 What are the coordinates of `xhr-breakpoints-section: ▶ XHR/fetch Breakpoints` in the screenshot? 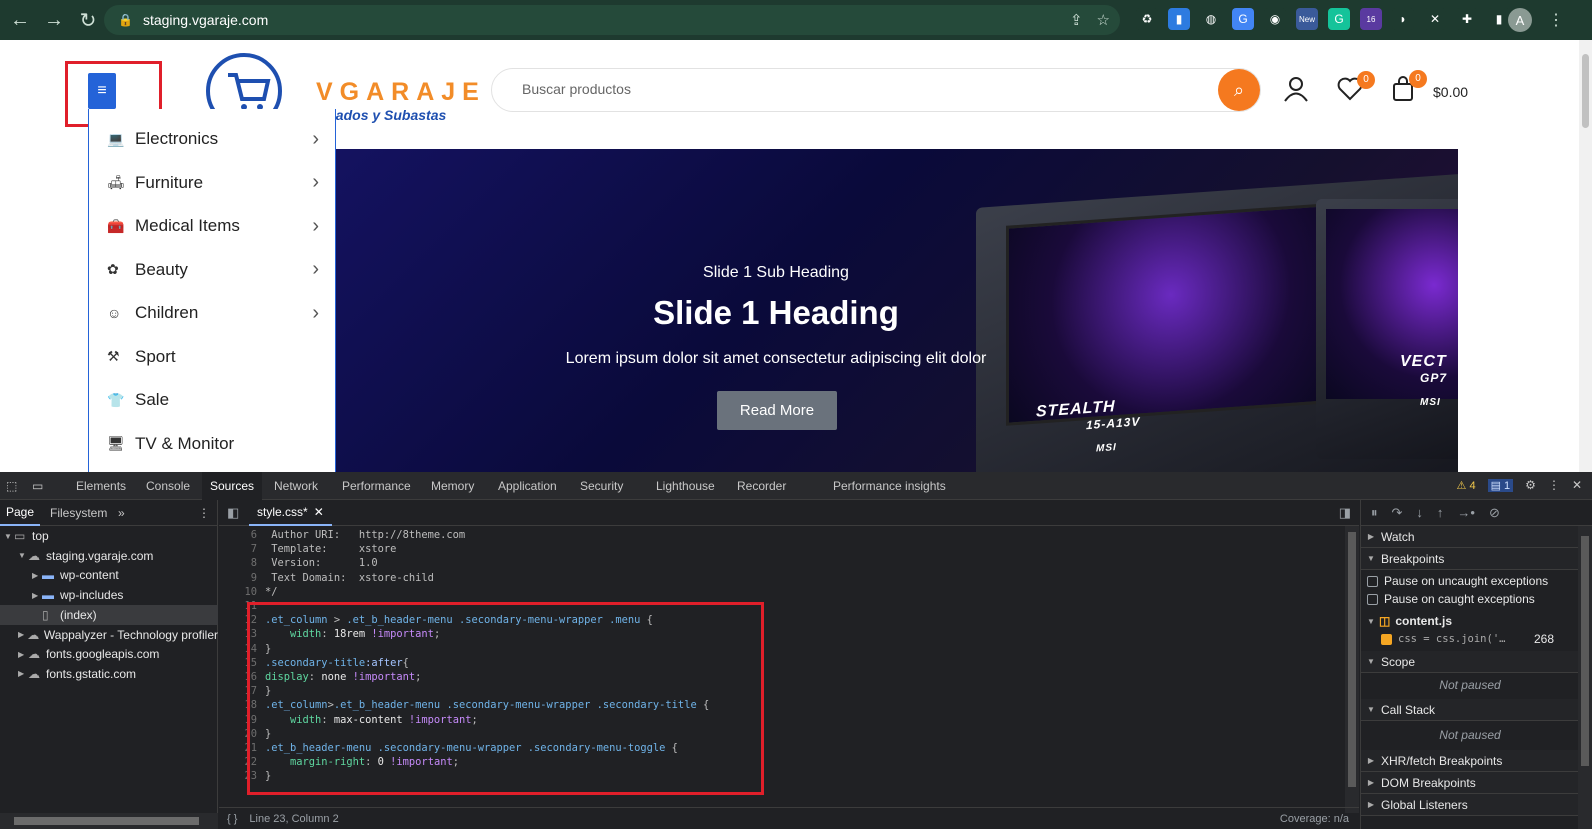 It's located at (1470, 761).